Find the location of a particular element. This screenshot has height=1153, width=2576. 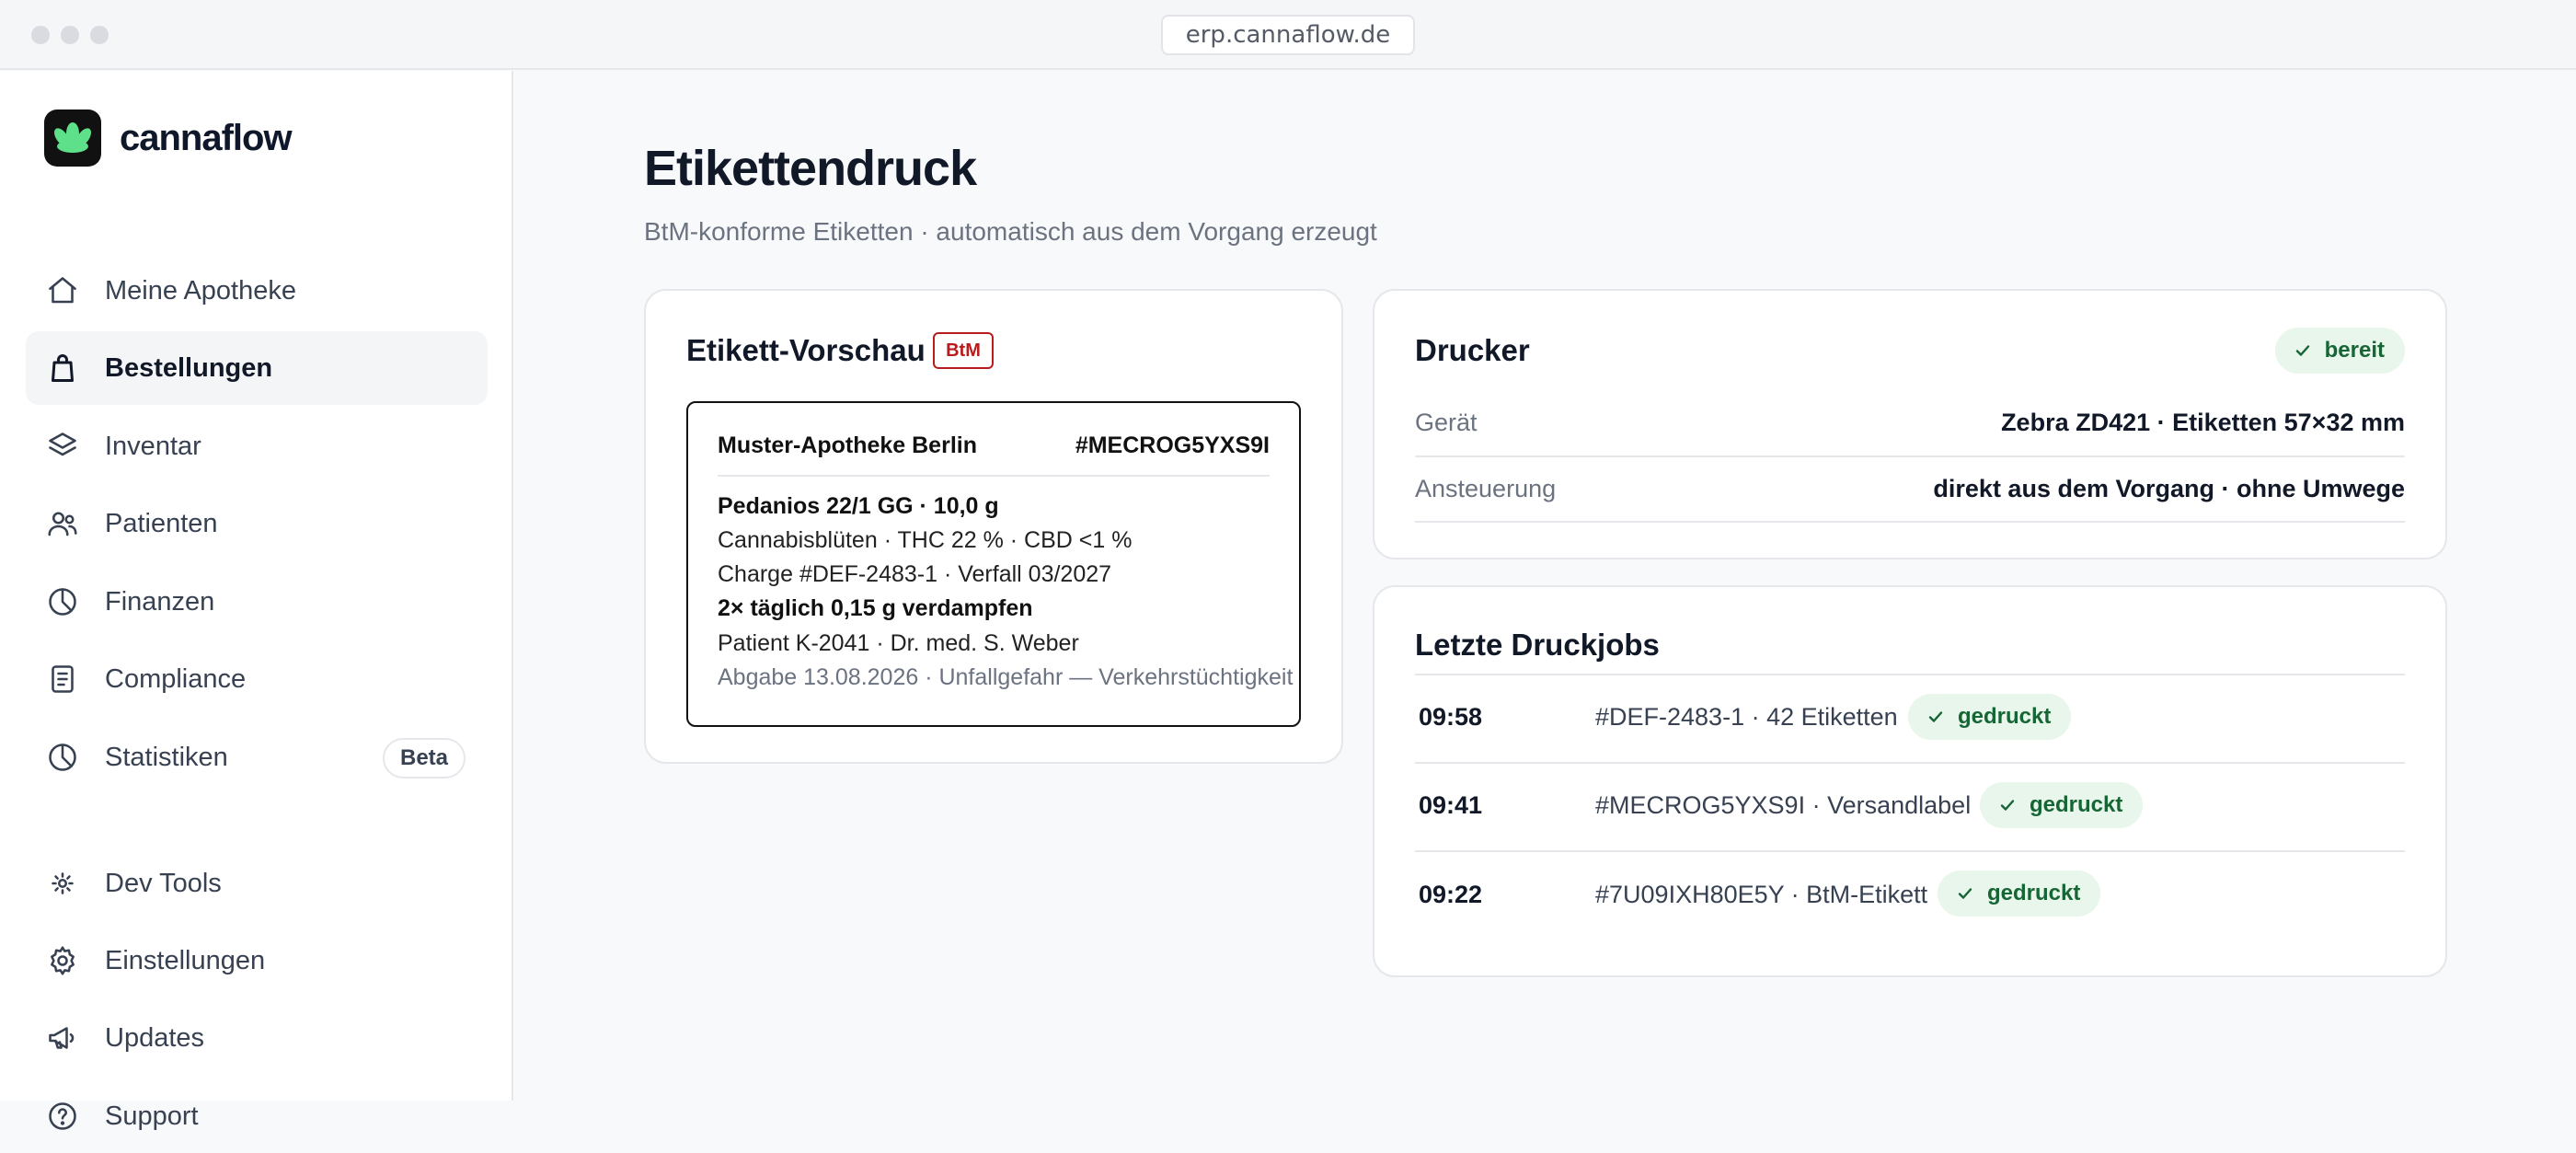

sidebar-item-patienten: Patienten is located at coordinates (257, 523).